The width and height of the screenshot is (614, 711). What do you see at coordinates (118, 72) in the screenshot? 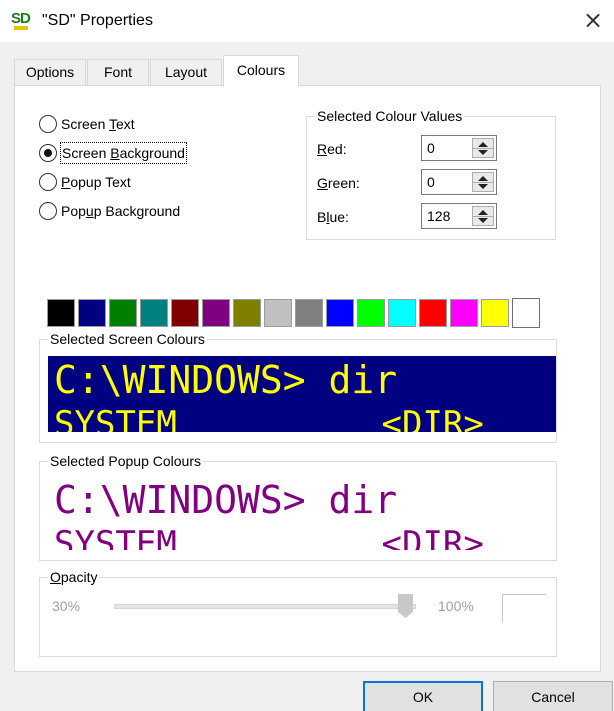
I see `tab-font: Font` at bounding box center [118, 72].